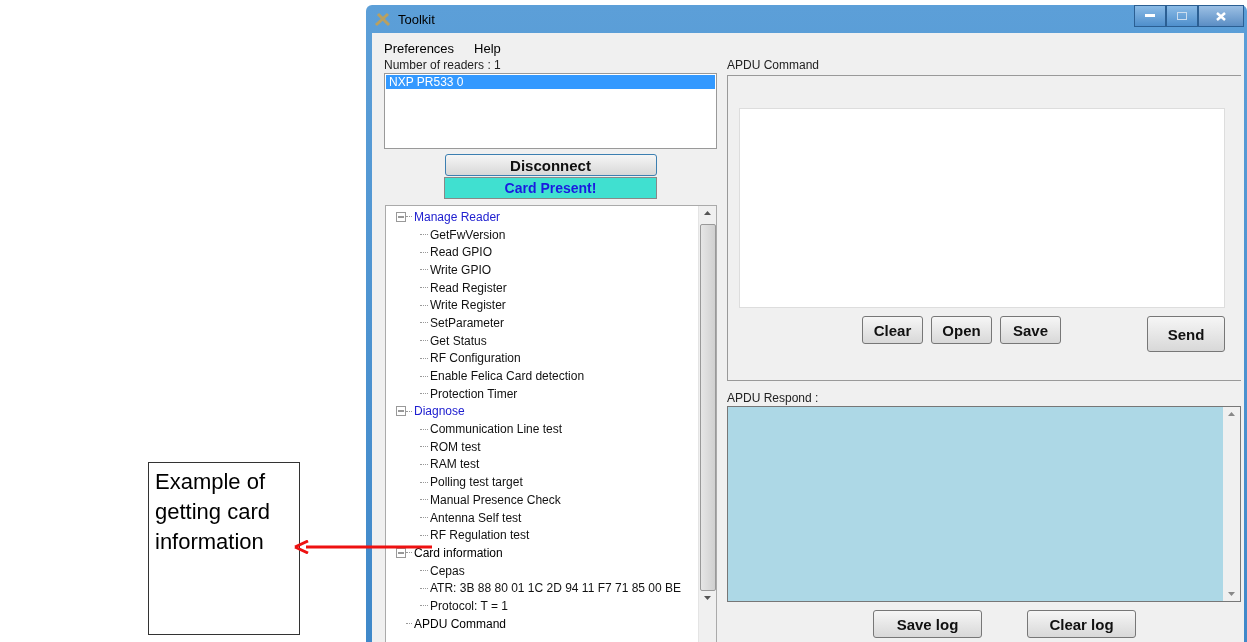 The width and height of the screenshot is (1247, 642). I want to click on tree-item: Read GPIO, so click(461, 252).